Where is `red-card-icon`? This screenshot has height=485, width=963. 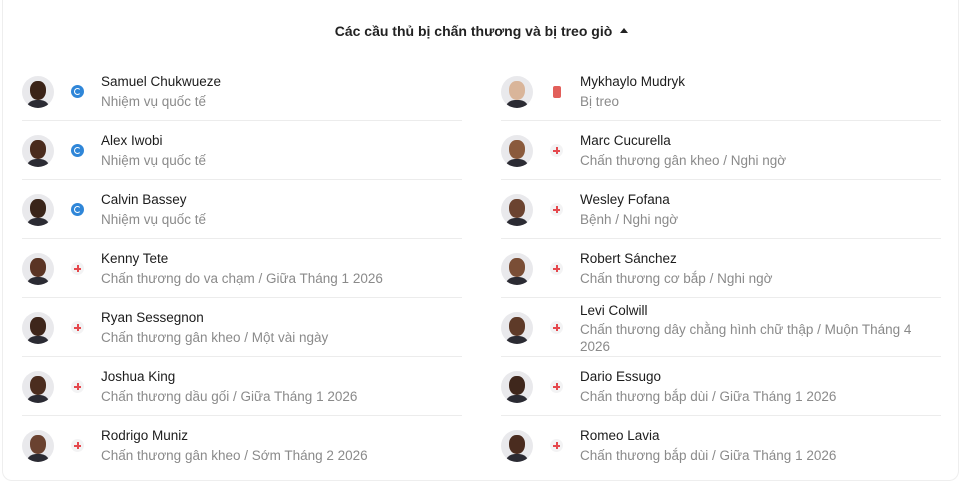
red-card-icon is located at coordinates (556, 91).